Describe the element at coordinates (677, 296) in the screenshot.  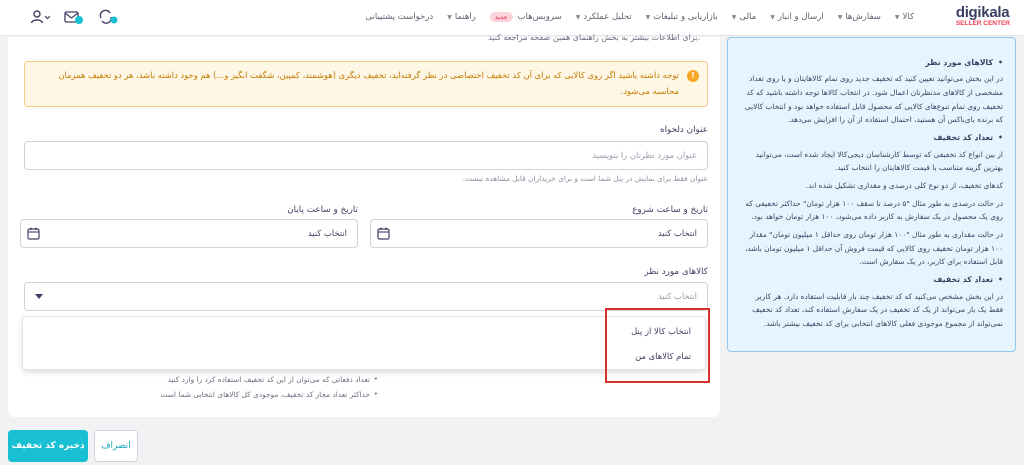
I see `products-placeholder: انتخاب کنید` at that location.